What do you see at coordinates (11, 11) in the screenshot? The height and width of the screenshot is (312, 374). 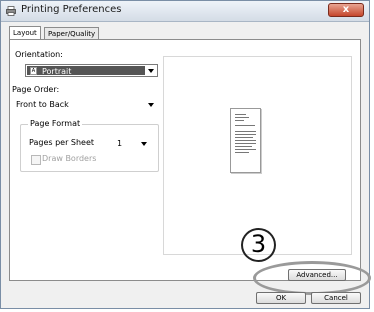 I see `printer-icon` at bounding box center [11, 11].